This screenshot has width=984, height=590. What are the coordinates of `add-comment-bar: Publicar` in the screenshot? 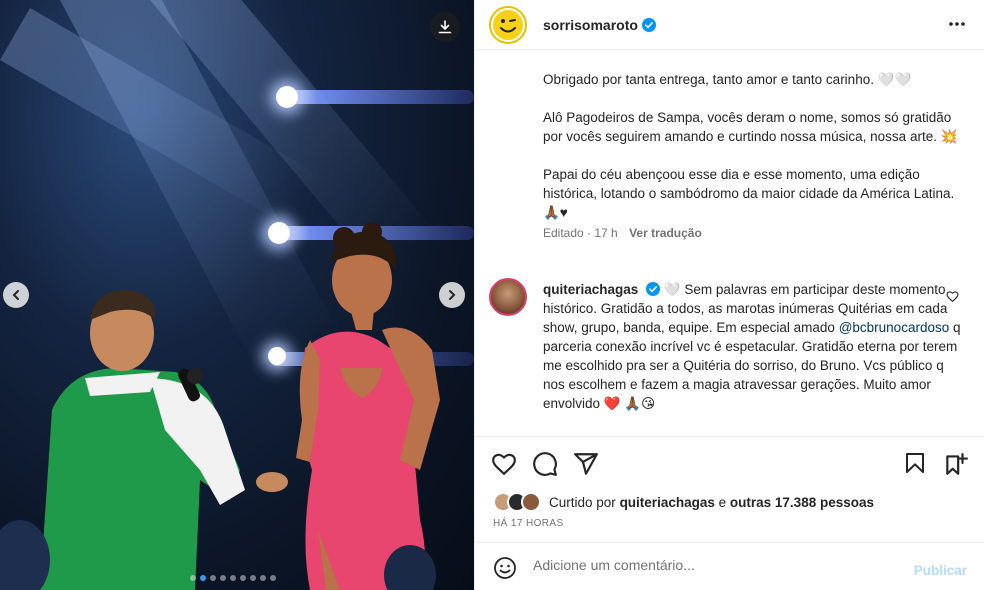 It's located at (729, 566).